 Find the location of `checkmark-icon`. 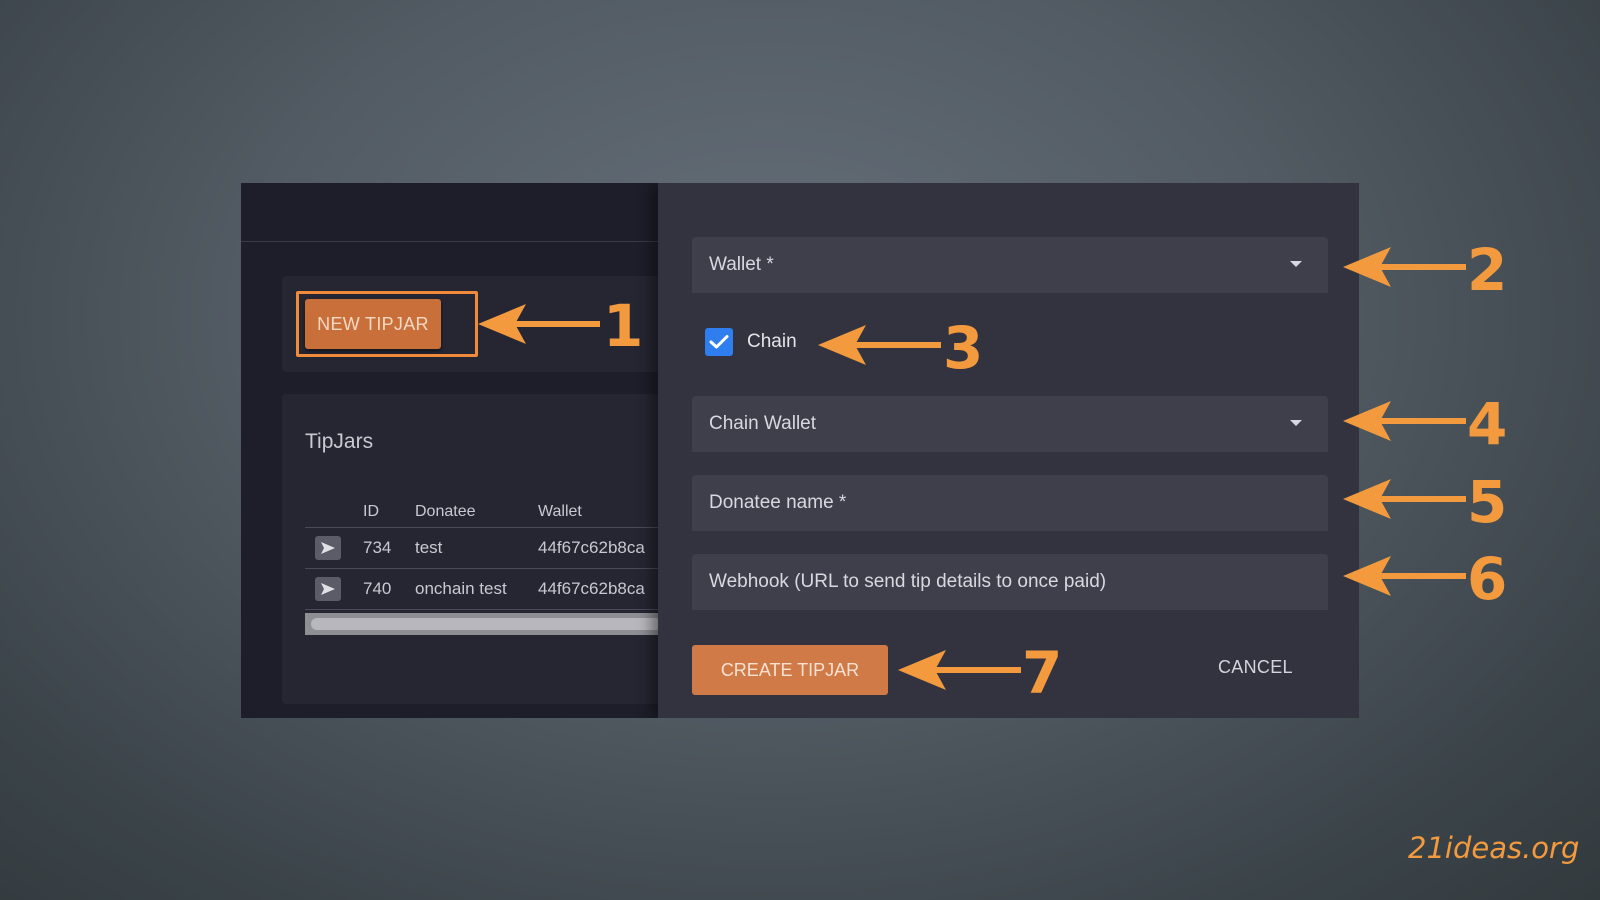

checkmark-icon is located at coordinates (719, 342).